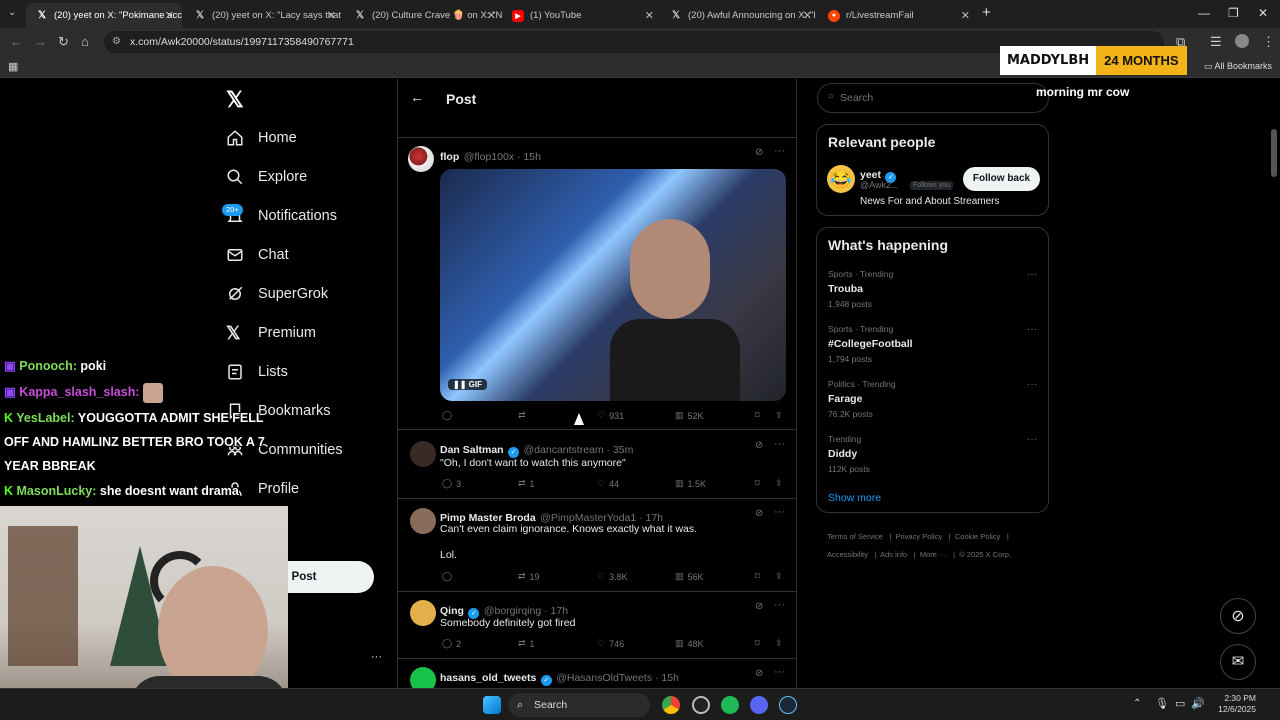  Describe the element at coordinates (933, 98) in the screenshot. I see `search-input: ○ Search` at that location.